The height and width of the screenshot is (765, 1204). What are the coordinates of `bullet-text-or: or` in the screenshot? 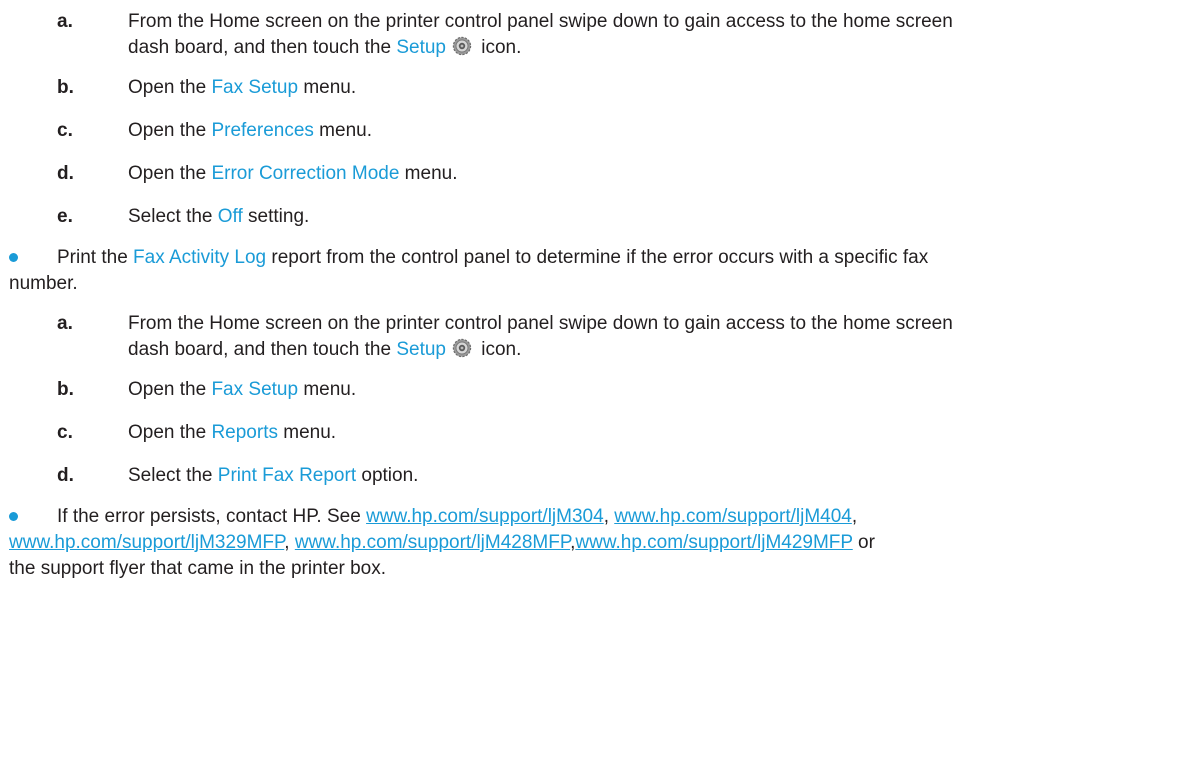 It's located at (863, 542).